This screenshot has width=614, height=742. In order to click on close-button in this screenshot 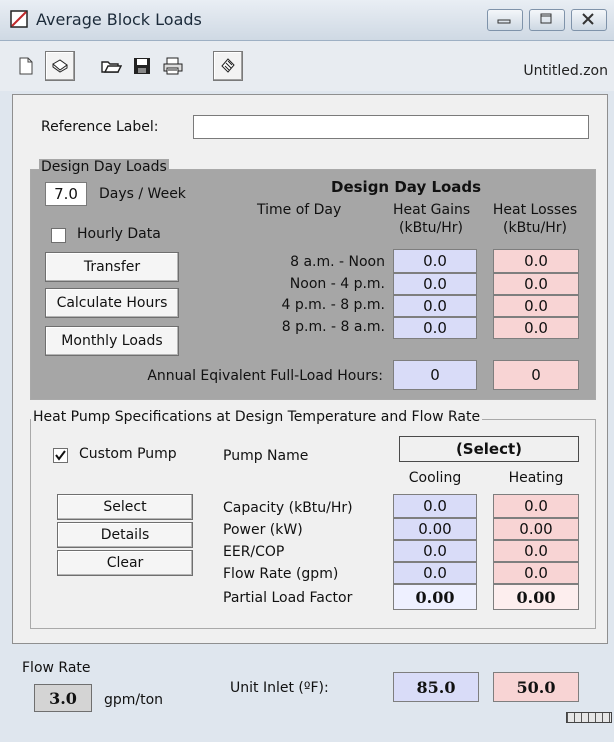, I will do `click(589, 20)`.